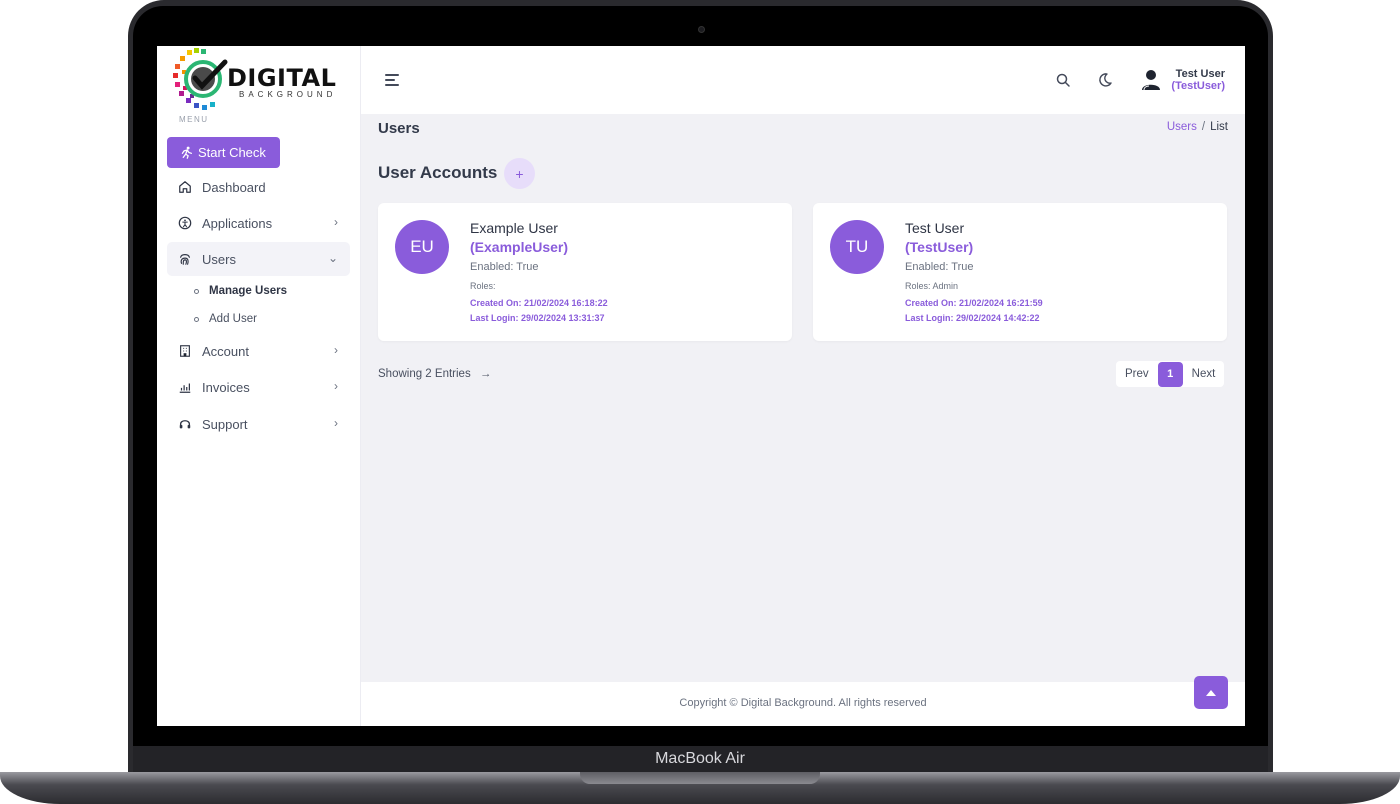  I want to click on sidebar-item-applications: Applications ›, so click(258, 223).